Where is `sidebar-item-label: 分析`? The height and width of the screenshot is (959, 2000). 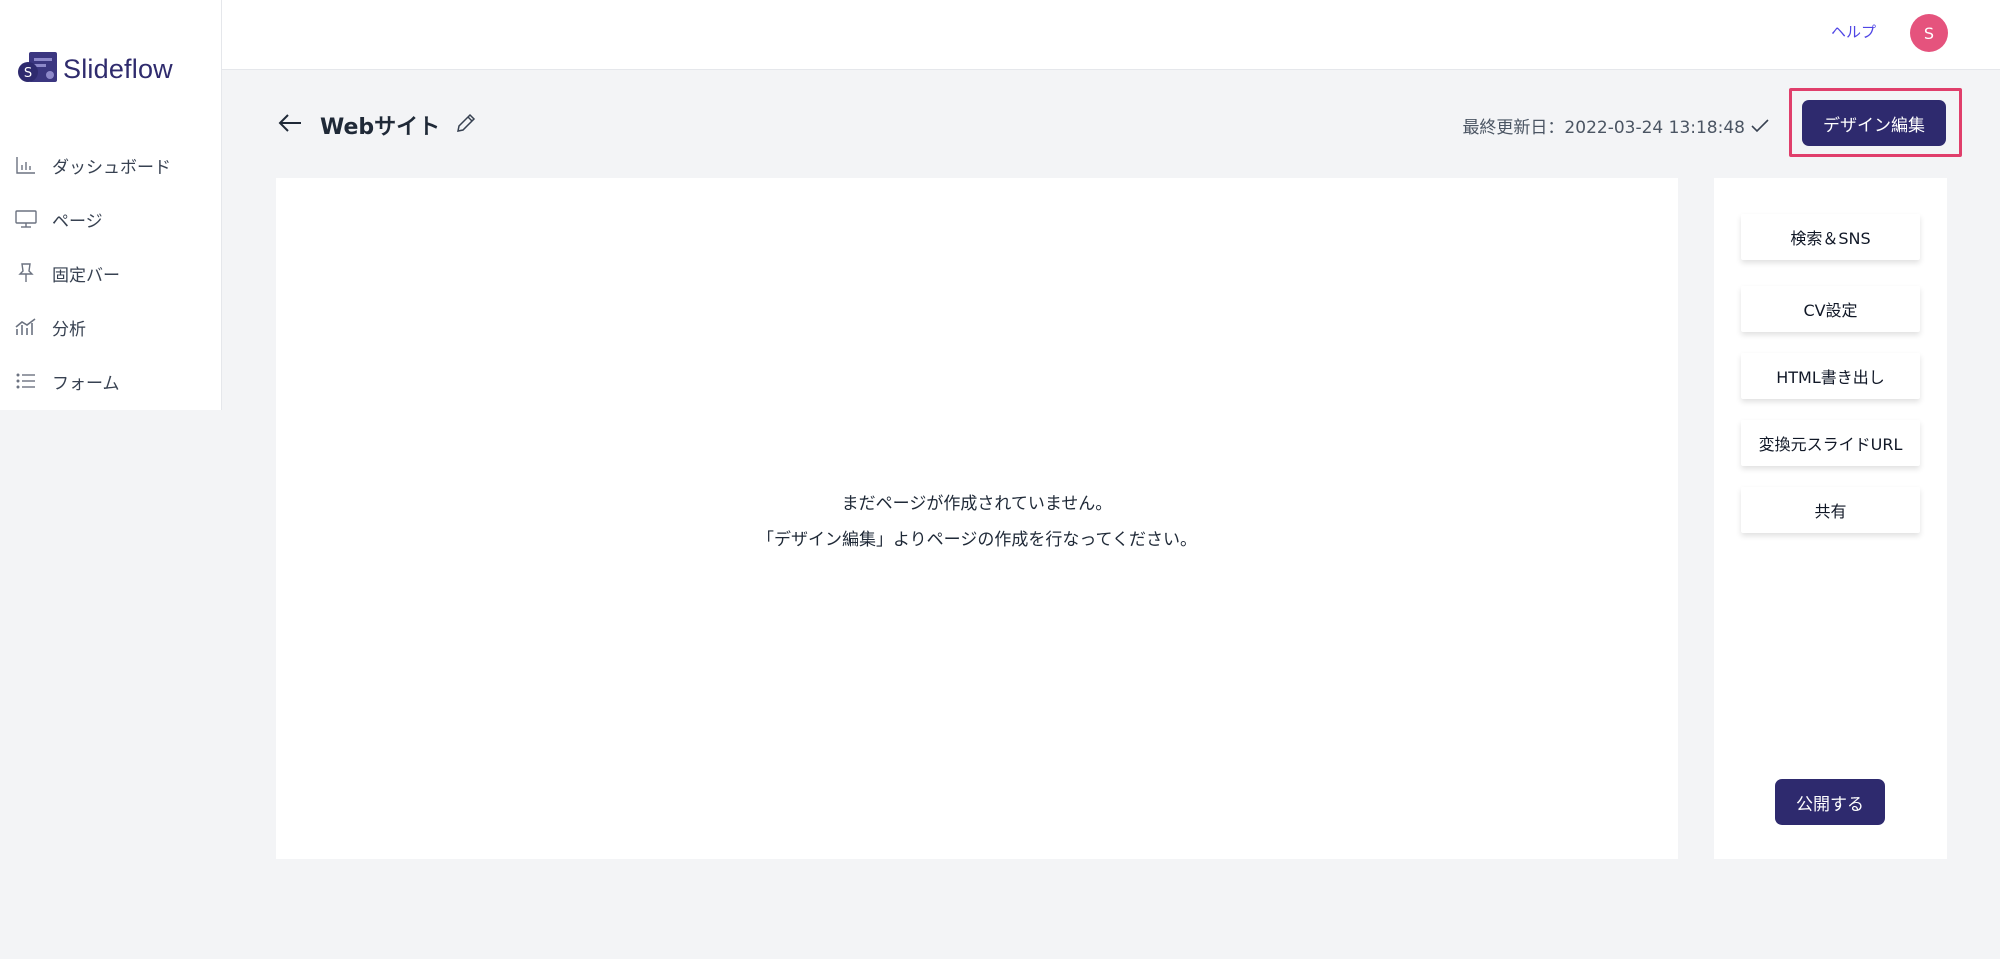
sidebar-item-label: 分析 is located at coordinates (69, 329).